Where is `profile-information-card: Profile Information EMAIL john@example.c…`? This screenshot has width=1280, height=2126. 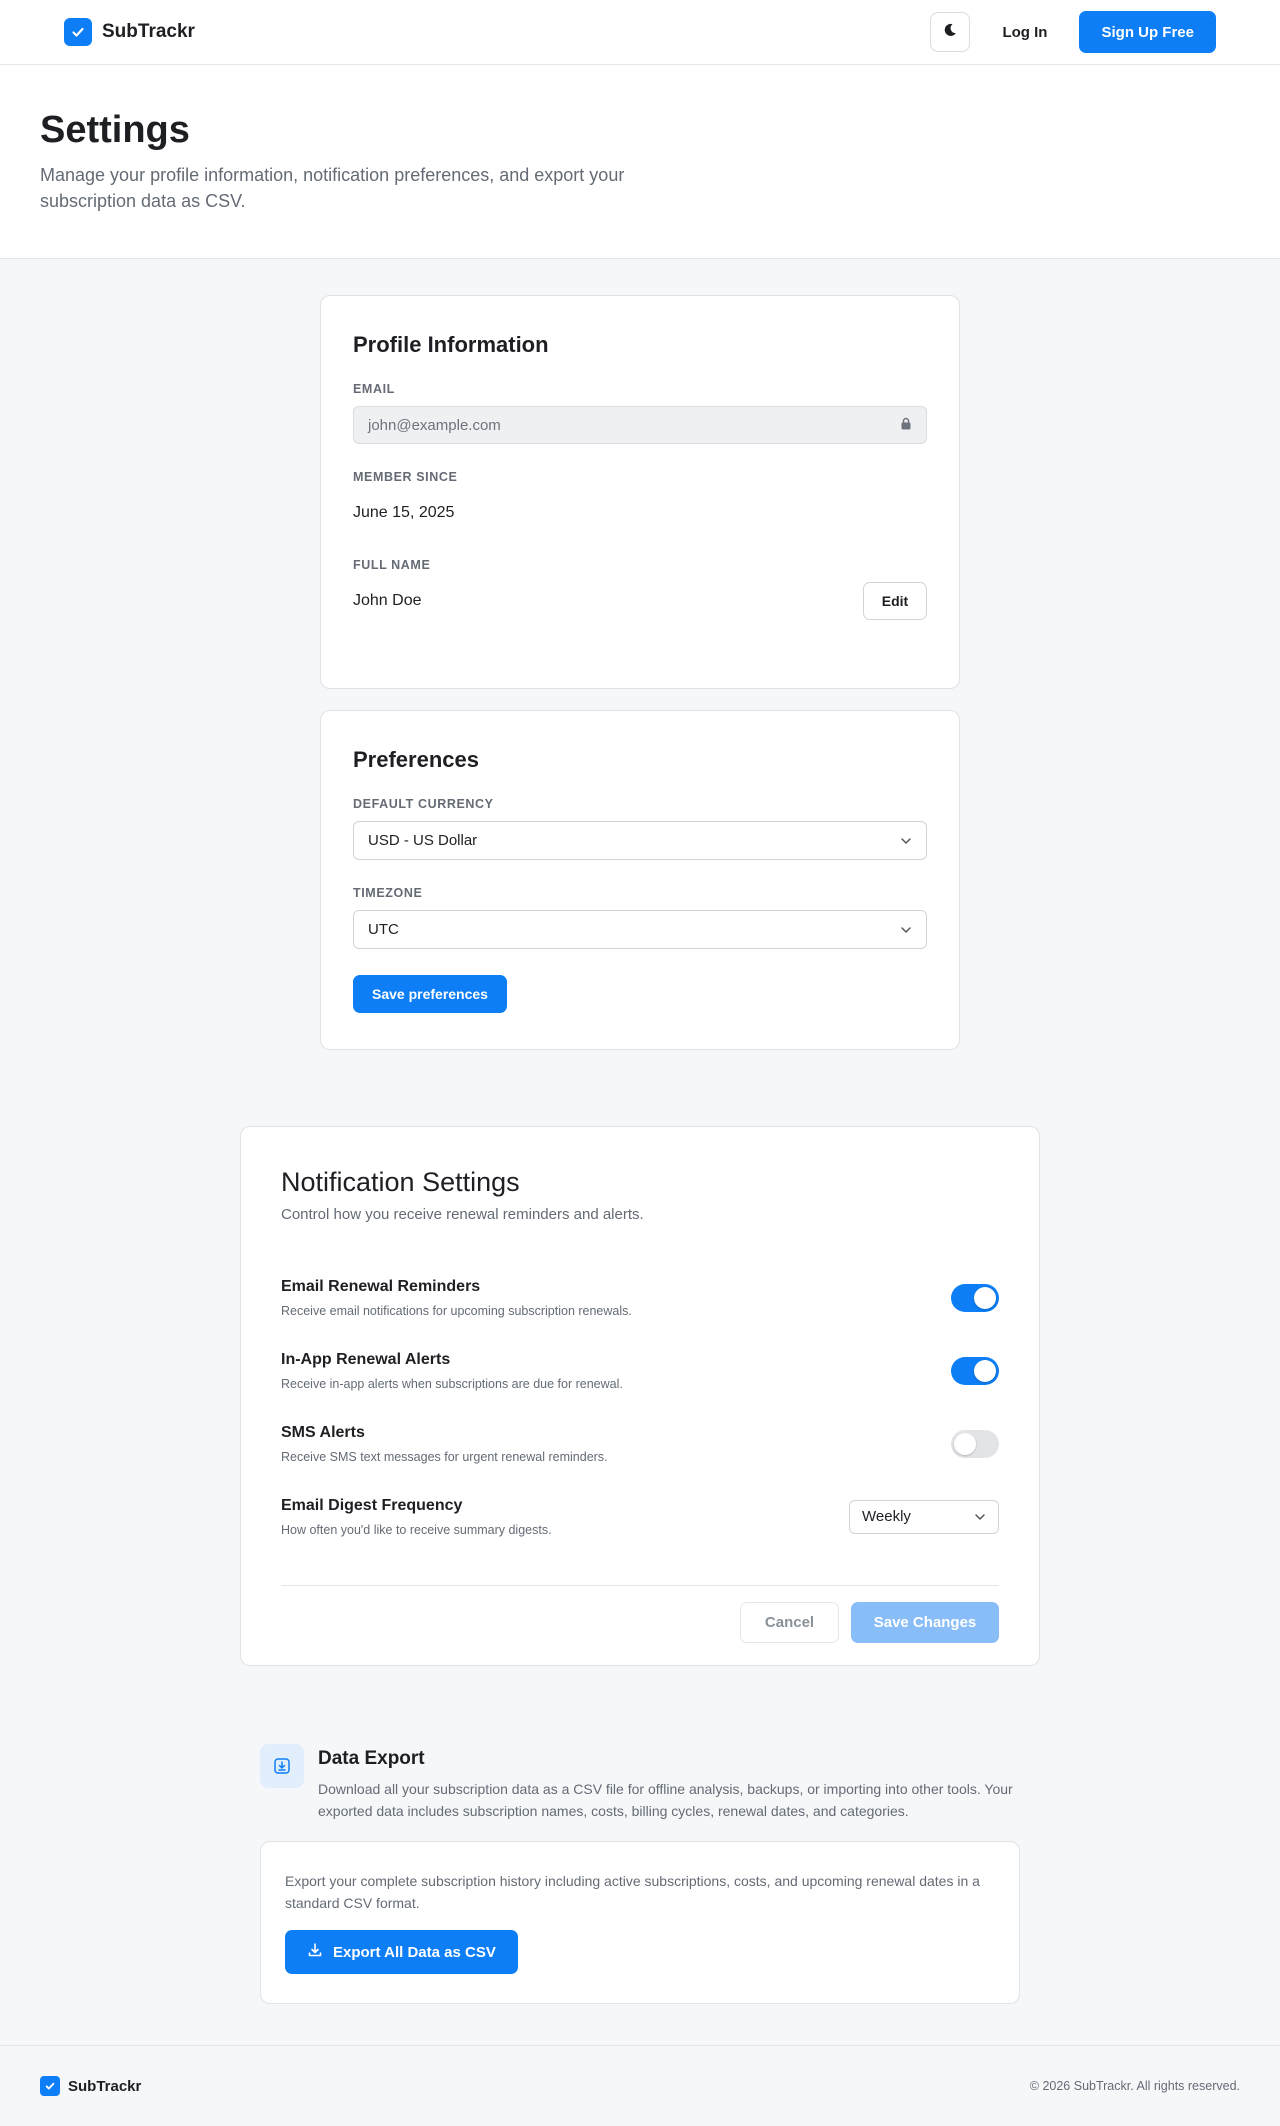 profile-information-card: Profile Information EMAIL john@example.c… is located at coordinates (640, 492).